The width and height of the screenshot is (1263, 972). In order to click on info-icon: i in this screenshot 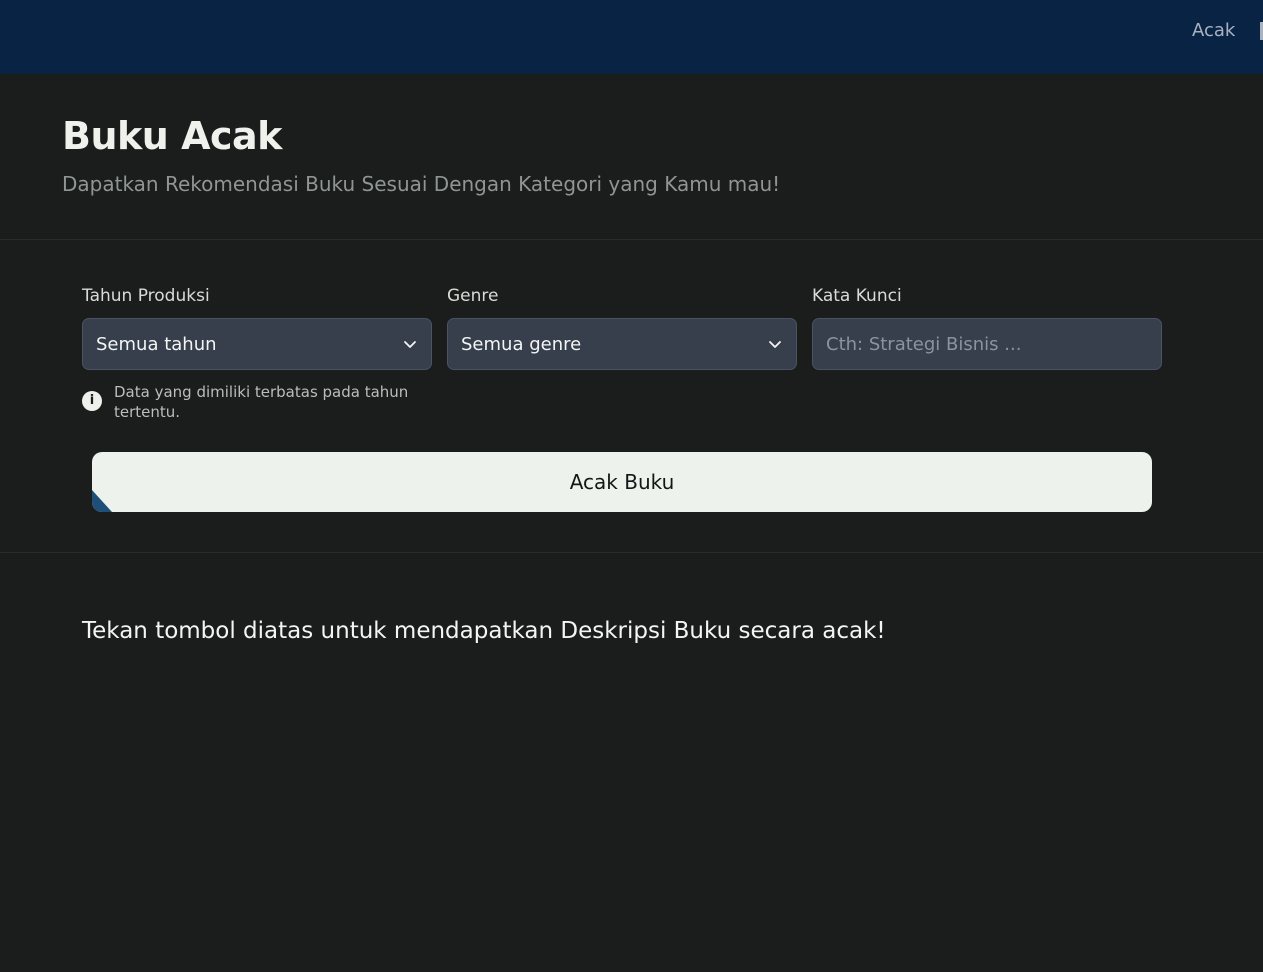, I will do `click(92, 401)`.